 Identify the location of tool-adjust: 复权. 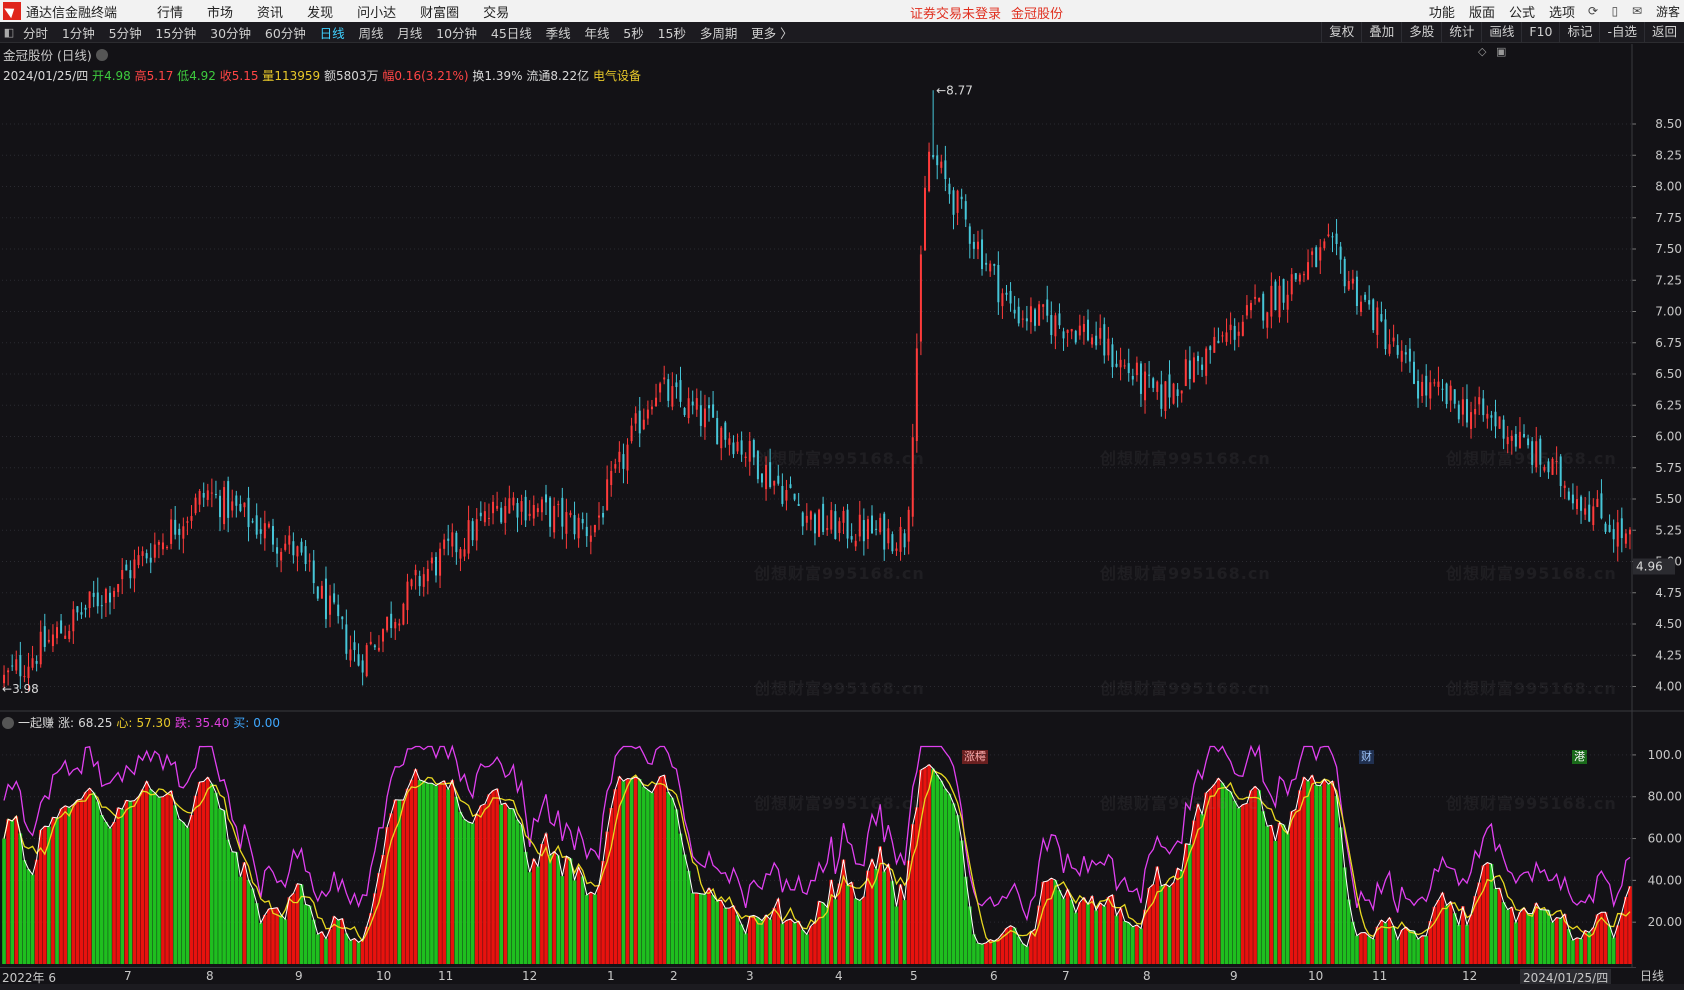
(1341, 32).